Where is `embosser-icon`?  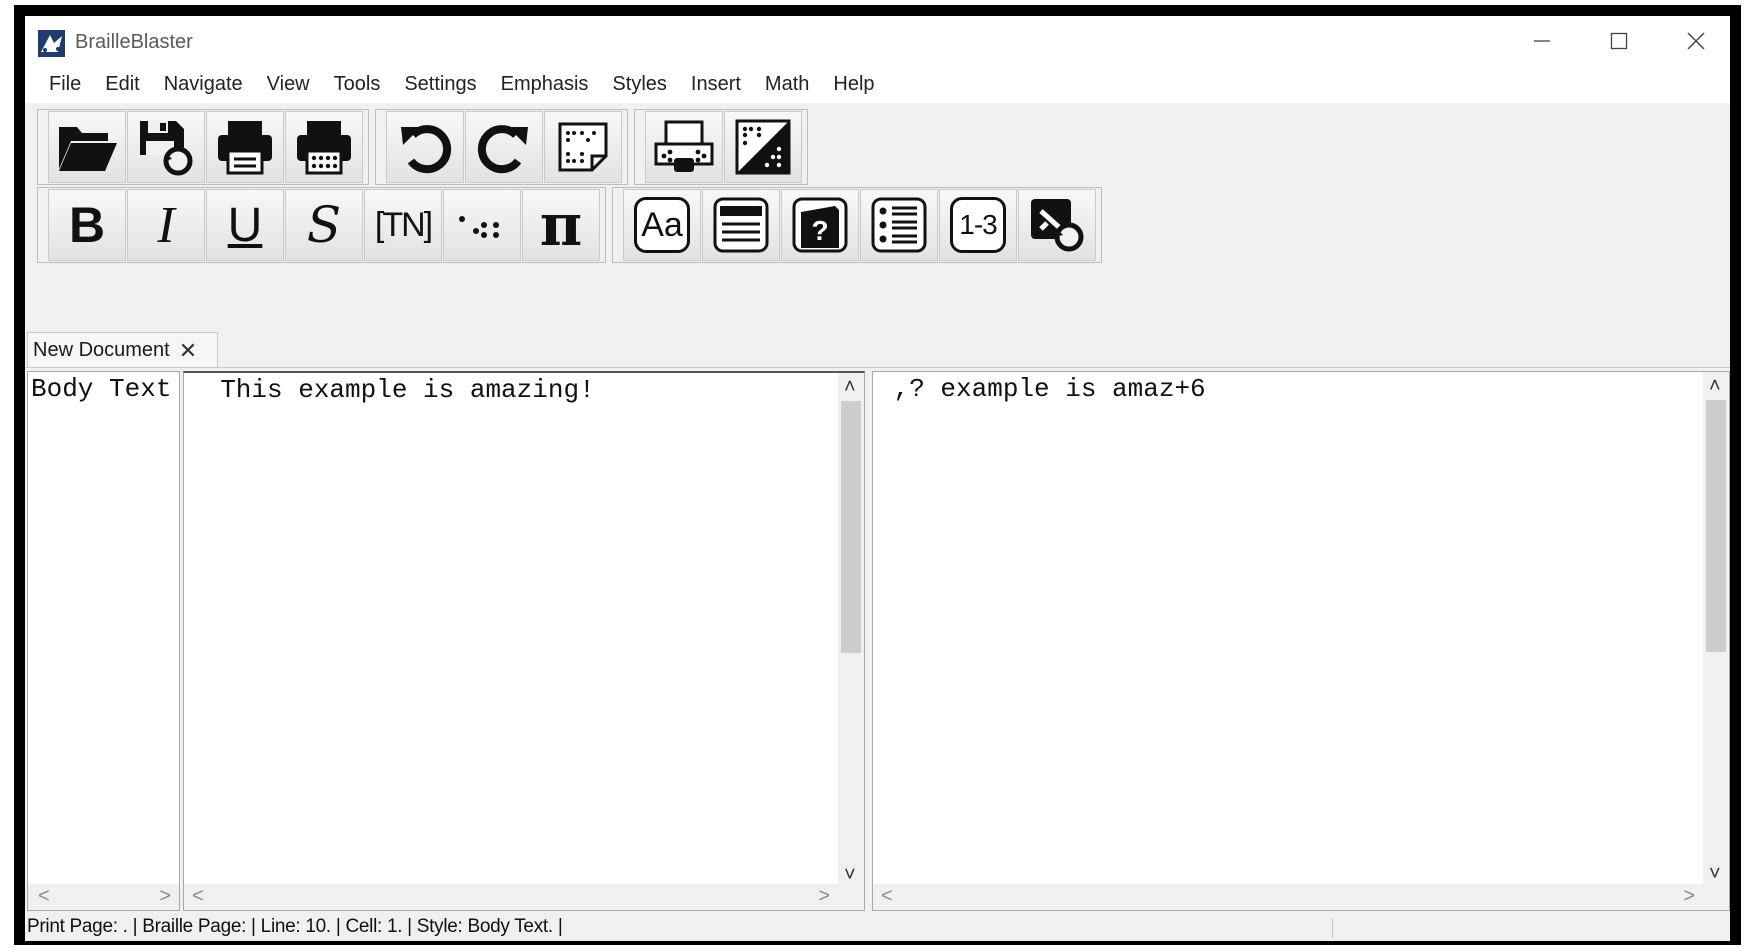
embosser-icon is located at coordinates (684, 146).